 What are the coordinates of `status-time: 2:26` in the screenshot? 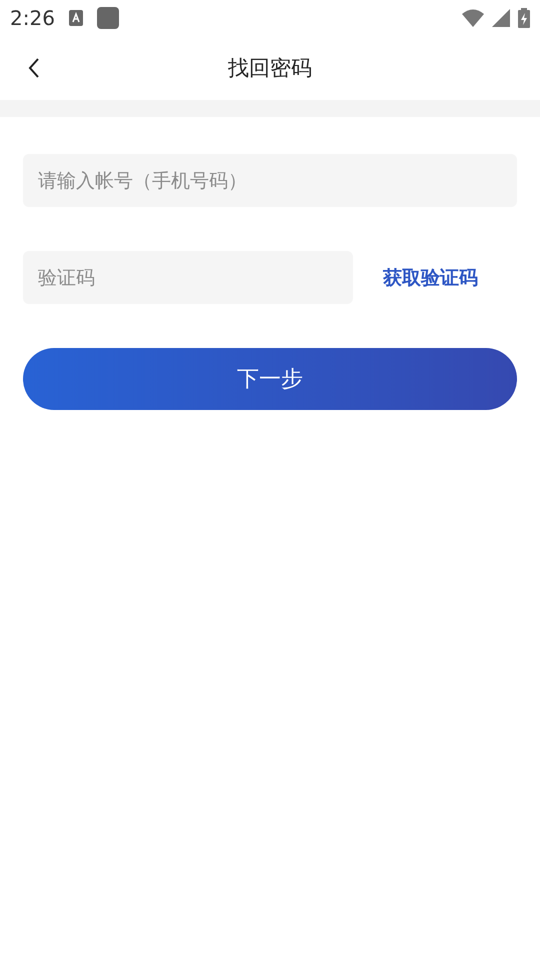 It's located at (32, 18).